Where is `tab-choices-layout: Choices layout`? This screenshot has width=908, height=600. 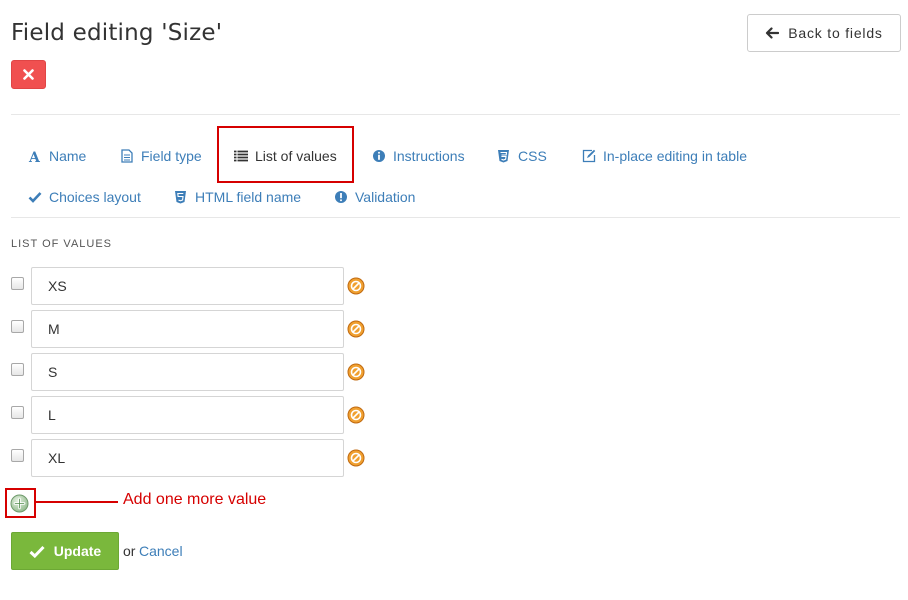 tab-choices-layout: Choices layout is located at coordinates (84, 197).